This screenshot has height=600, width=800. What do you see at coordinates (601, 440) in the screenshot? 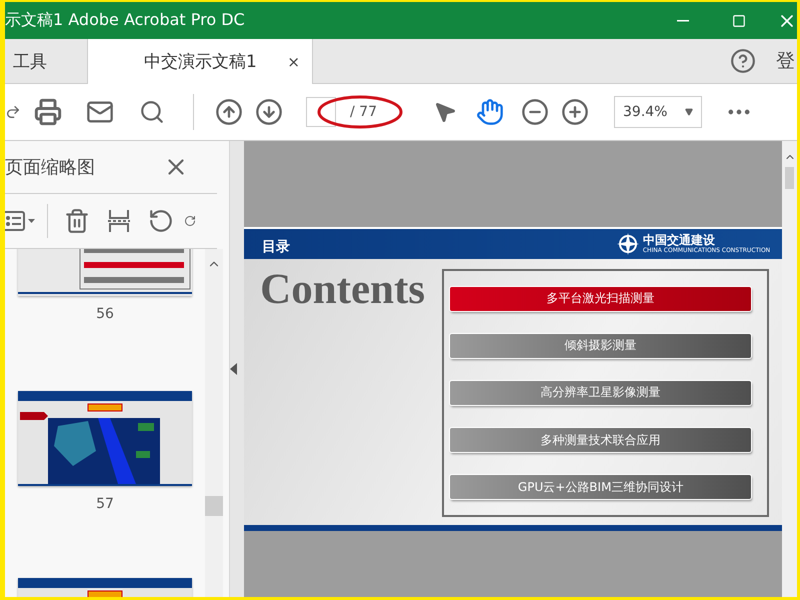
I see `contents-item: 多种测量技术联合应用` at bounding box center [601, 440].